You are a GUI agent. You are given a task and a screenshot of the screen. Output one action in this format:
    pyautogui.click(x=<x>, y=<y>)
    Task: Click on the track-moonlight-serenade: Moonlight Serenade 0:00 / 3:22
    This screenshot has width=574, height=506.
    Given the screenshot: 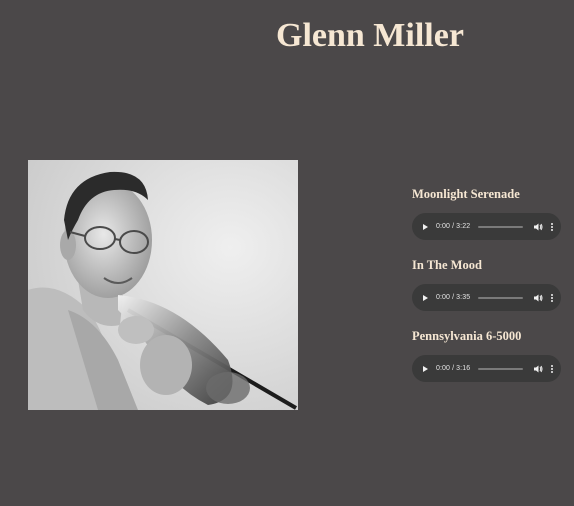 What is the action you would take?
    pyautogui.click(x=487, y=213)
    